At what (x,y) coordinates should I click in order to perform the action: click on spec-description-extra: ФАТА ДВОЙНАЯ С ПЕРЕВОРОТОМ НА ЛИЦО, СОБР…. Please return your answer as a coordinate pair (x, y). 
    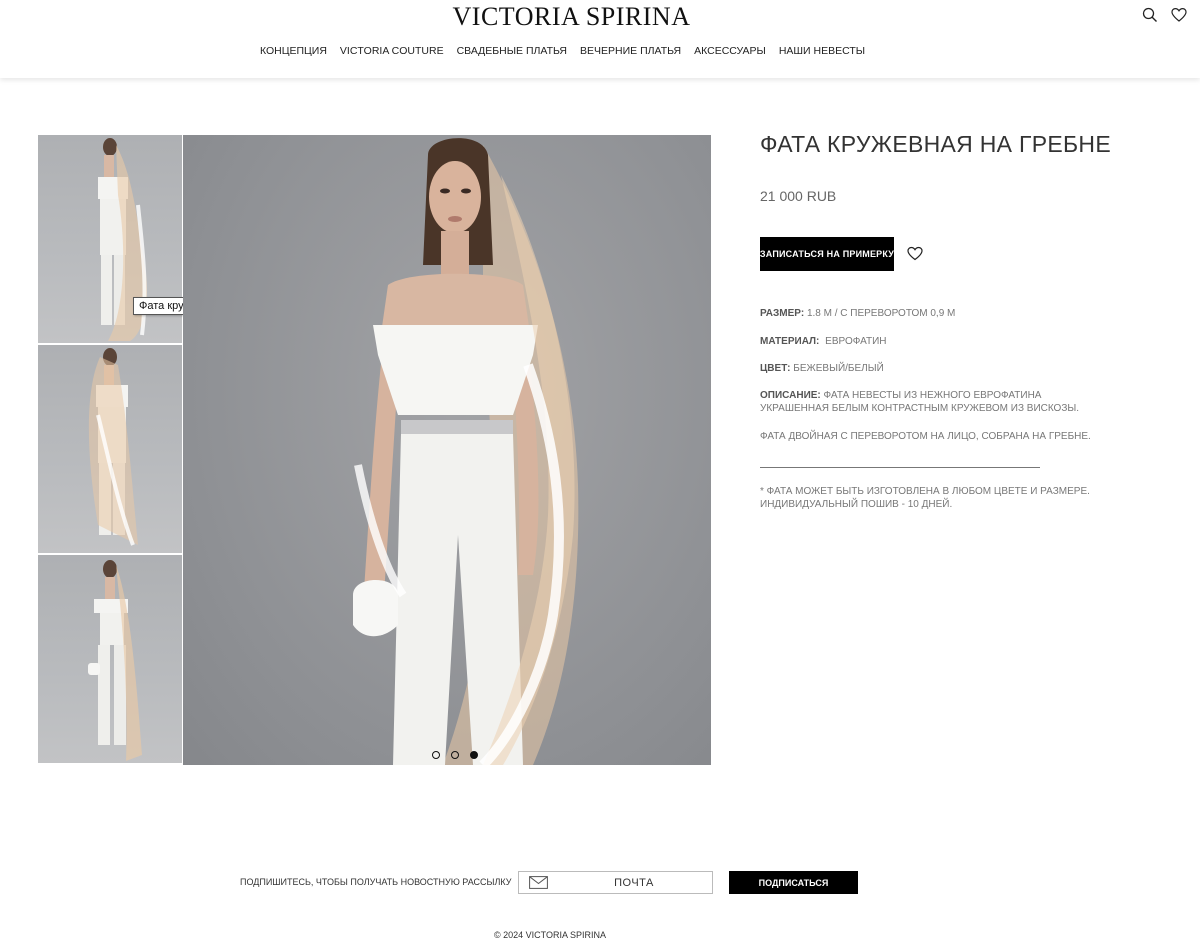
    Looking at the image, I should click on (925, 436).